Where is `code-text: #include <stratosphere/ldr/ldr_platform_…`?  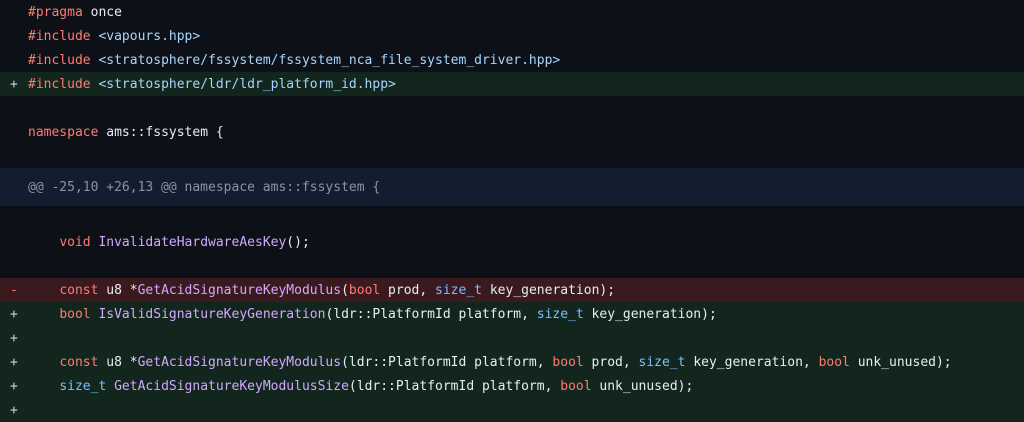
code-text: #include <stratosphere/ldr/ldr_platform_… is located at coordinates (212, 84).